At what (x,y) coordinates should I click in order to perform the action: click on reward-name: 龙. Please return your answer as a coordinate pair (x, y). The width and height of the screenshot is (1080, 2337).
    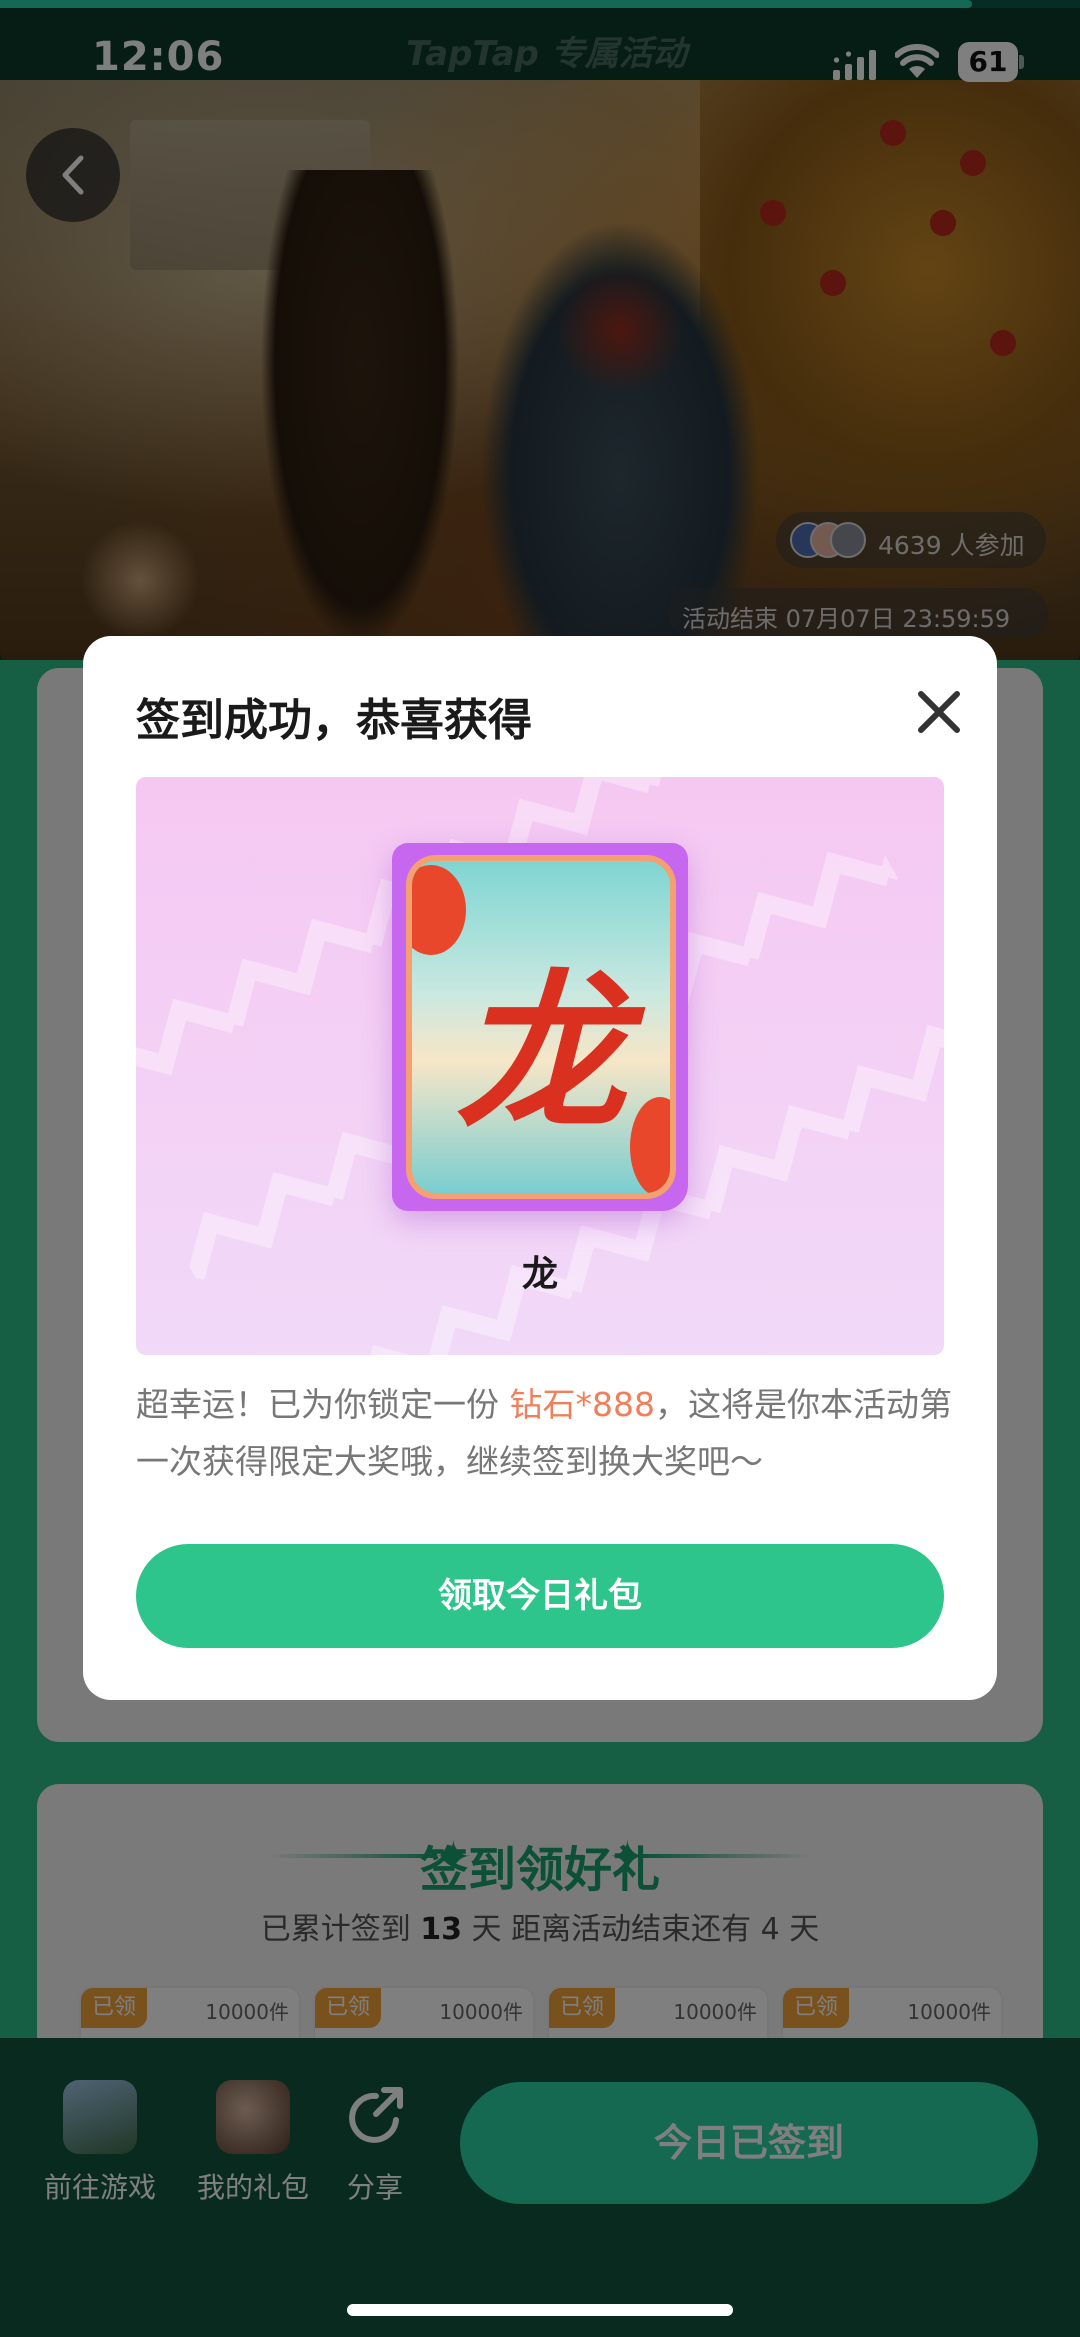
    Looking at the image, I should click on (539, 1274).